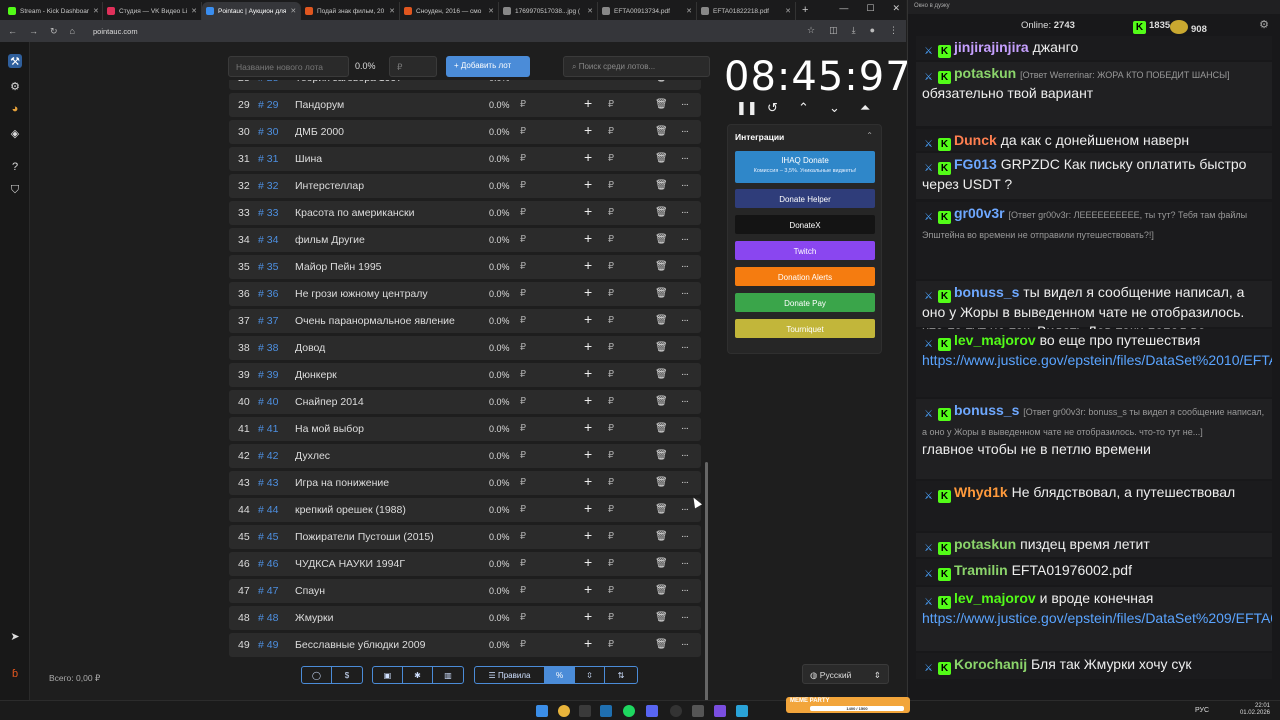 The height and width of the screenshot is (720, 1280). Describe the element at coordinates (15, 86) in the screenshot. I see `settings-icon: ⚙` at that location.